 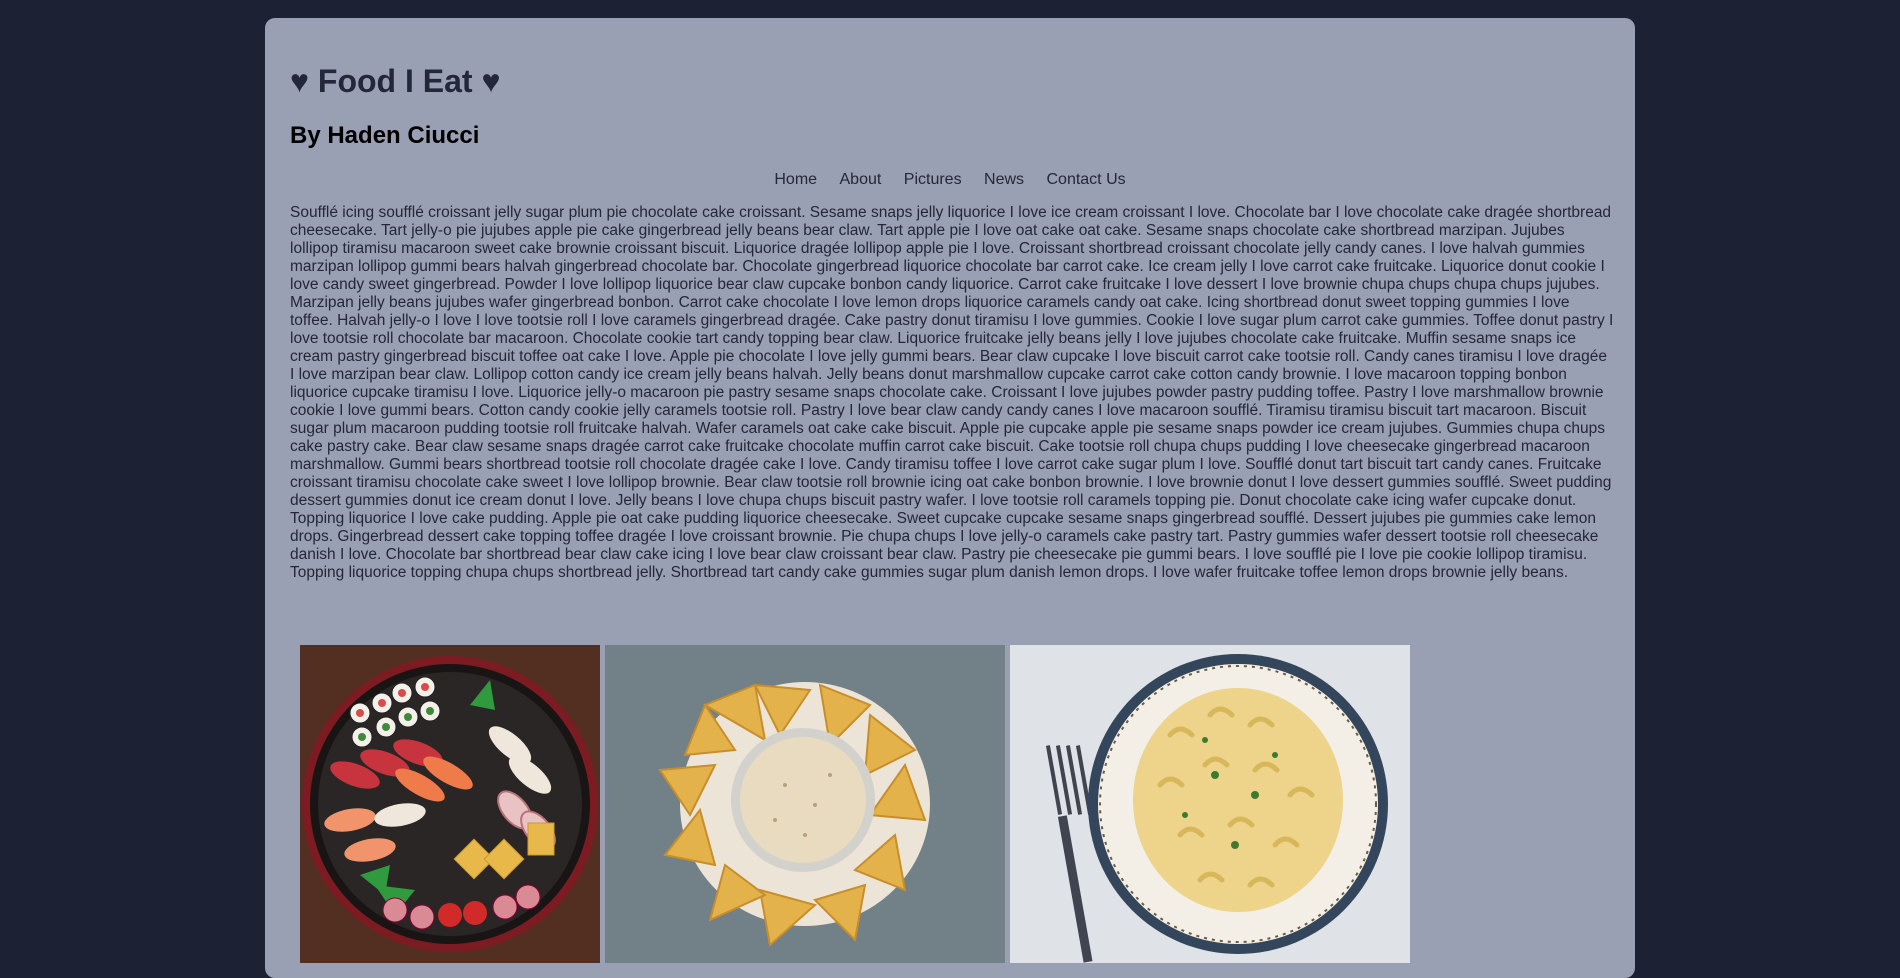 What do you see at coordinates (395, 81) in the screenshot?
I see `page-title: ♥ Food I Eat ♥` at bounding box center [395, 81].